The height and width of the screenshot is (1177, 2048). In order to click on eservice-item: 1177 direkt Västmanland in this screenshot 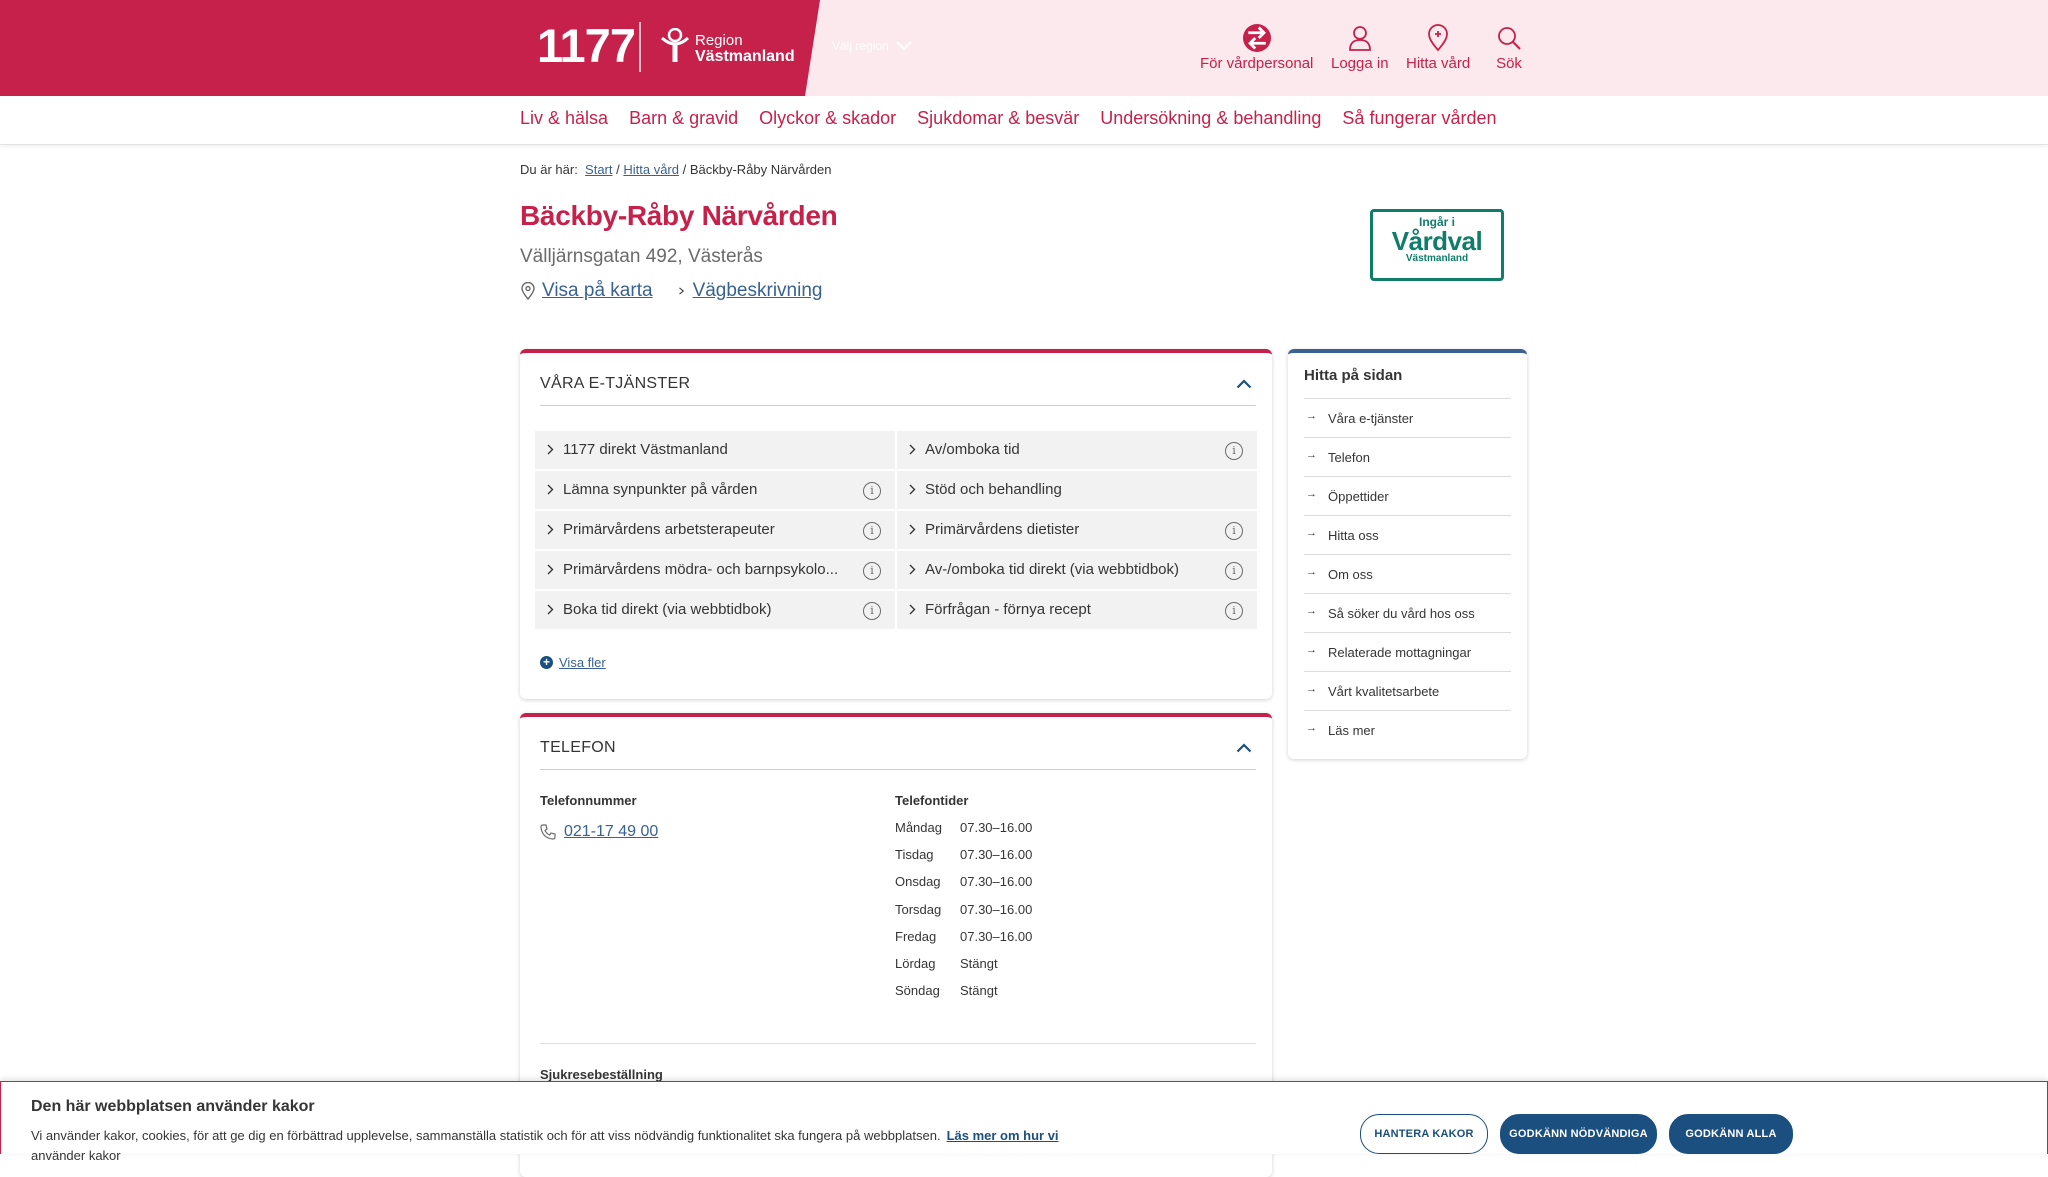, I will do `click(715, 450)`.